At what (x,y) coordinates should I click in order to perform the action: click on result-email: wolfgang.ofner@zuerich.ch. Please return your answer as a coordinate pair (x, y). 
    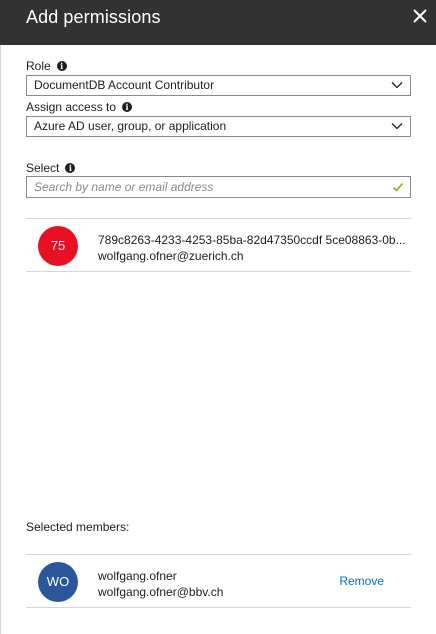
    Looking at the image, I should click on (171, 256).